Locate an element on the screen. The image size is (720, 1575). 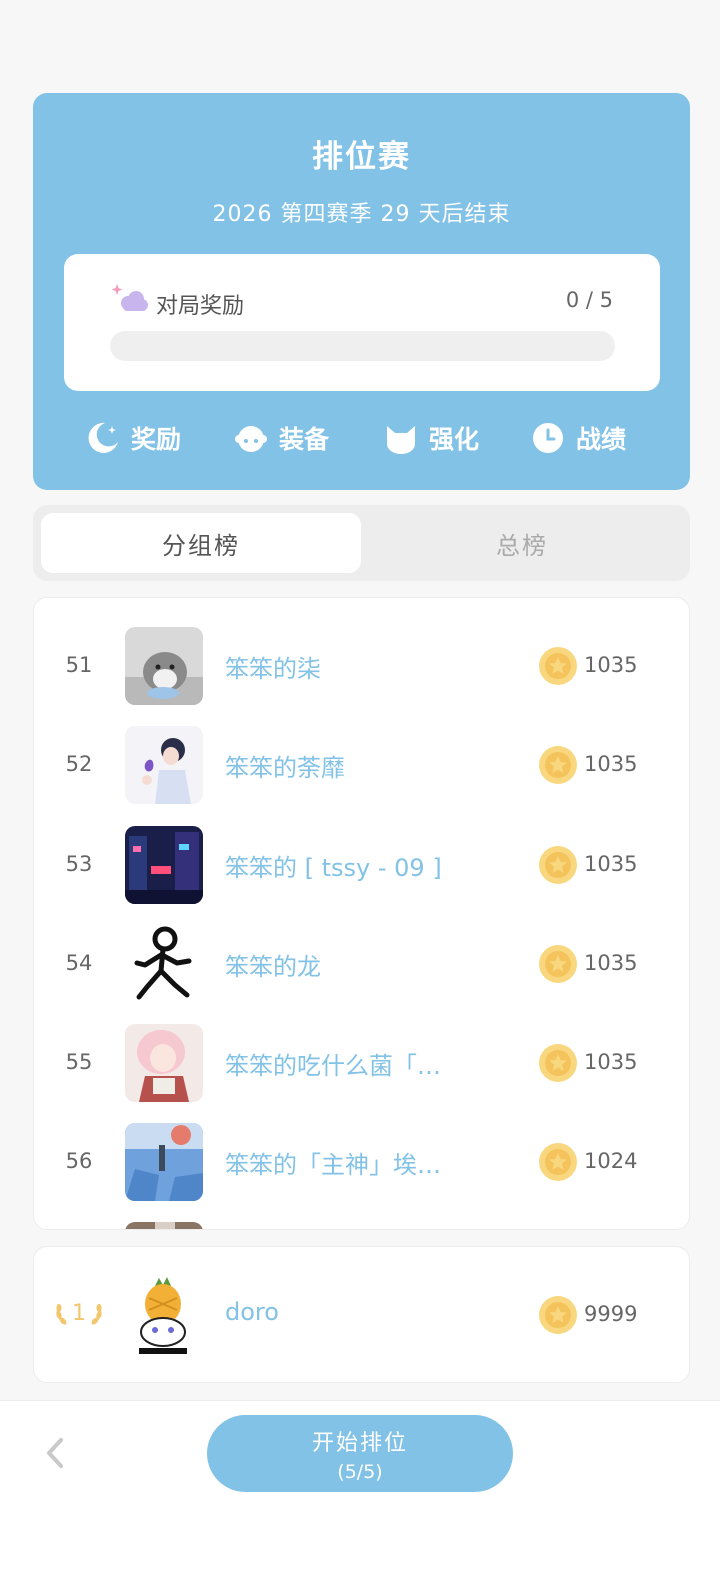
list-item is located at coordinates (361, 1225).